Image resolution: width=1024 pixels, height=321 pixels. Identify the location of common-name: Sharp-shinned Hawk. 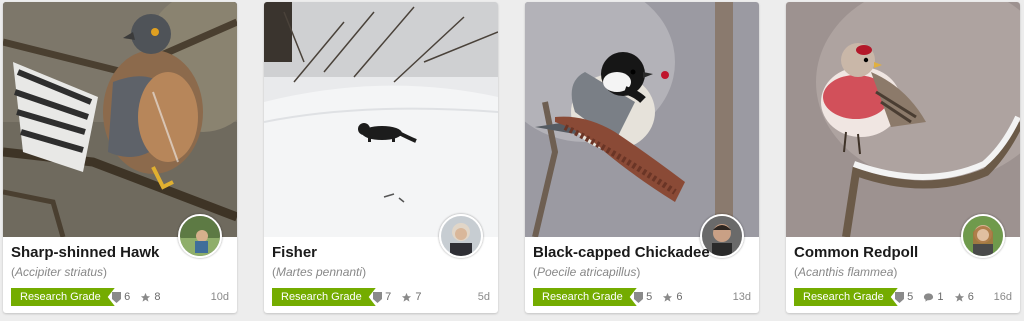
(85, 252).